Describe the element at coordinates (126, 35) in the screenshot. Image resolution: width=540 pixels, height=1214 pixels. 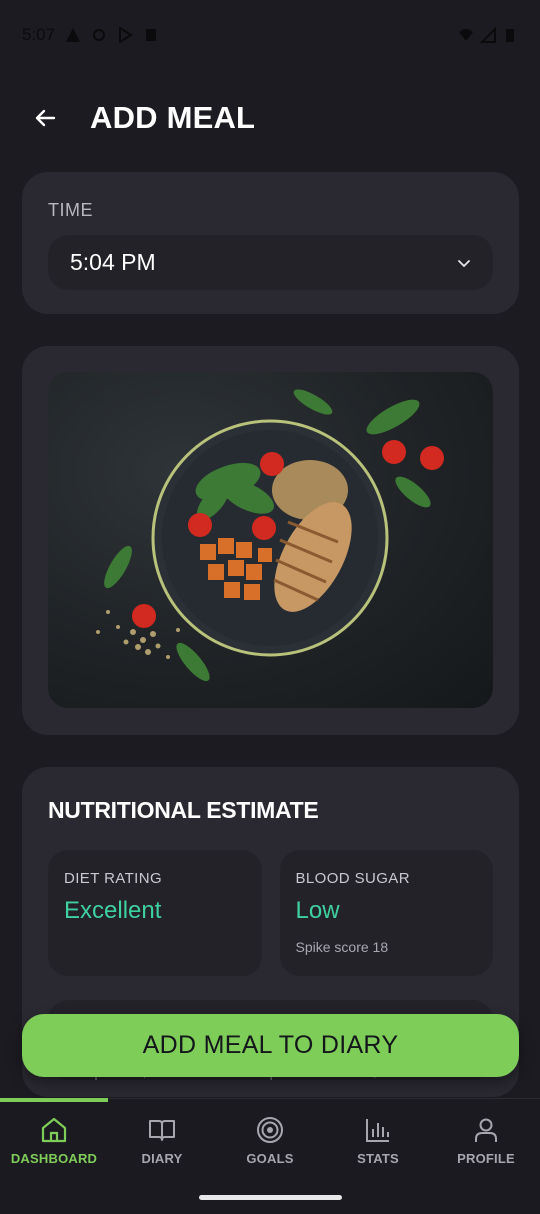
I see `play-store-icon` at that location.